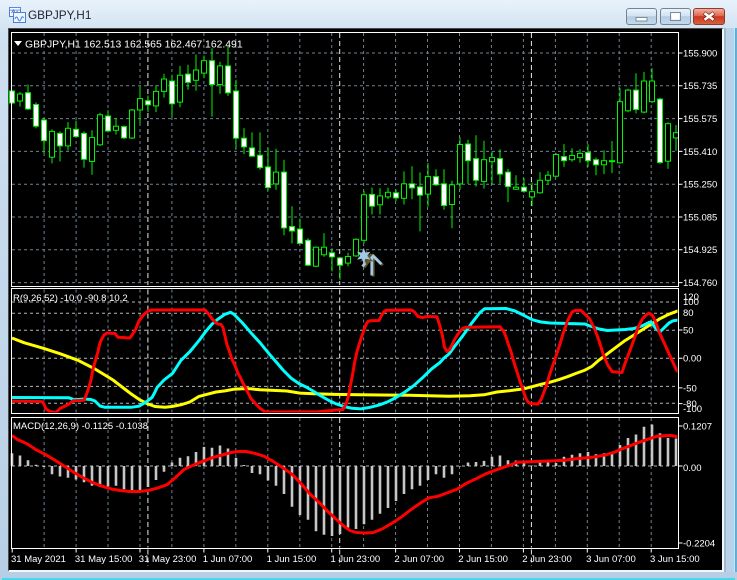 This screenshot has height=580, width=737. What do you see at coordinates (700, 86) in the screenshot?
I see `svg-text: 155.735` at bounding box center [700, 86].